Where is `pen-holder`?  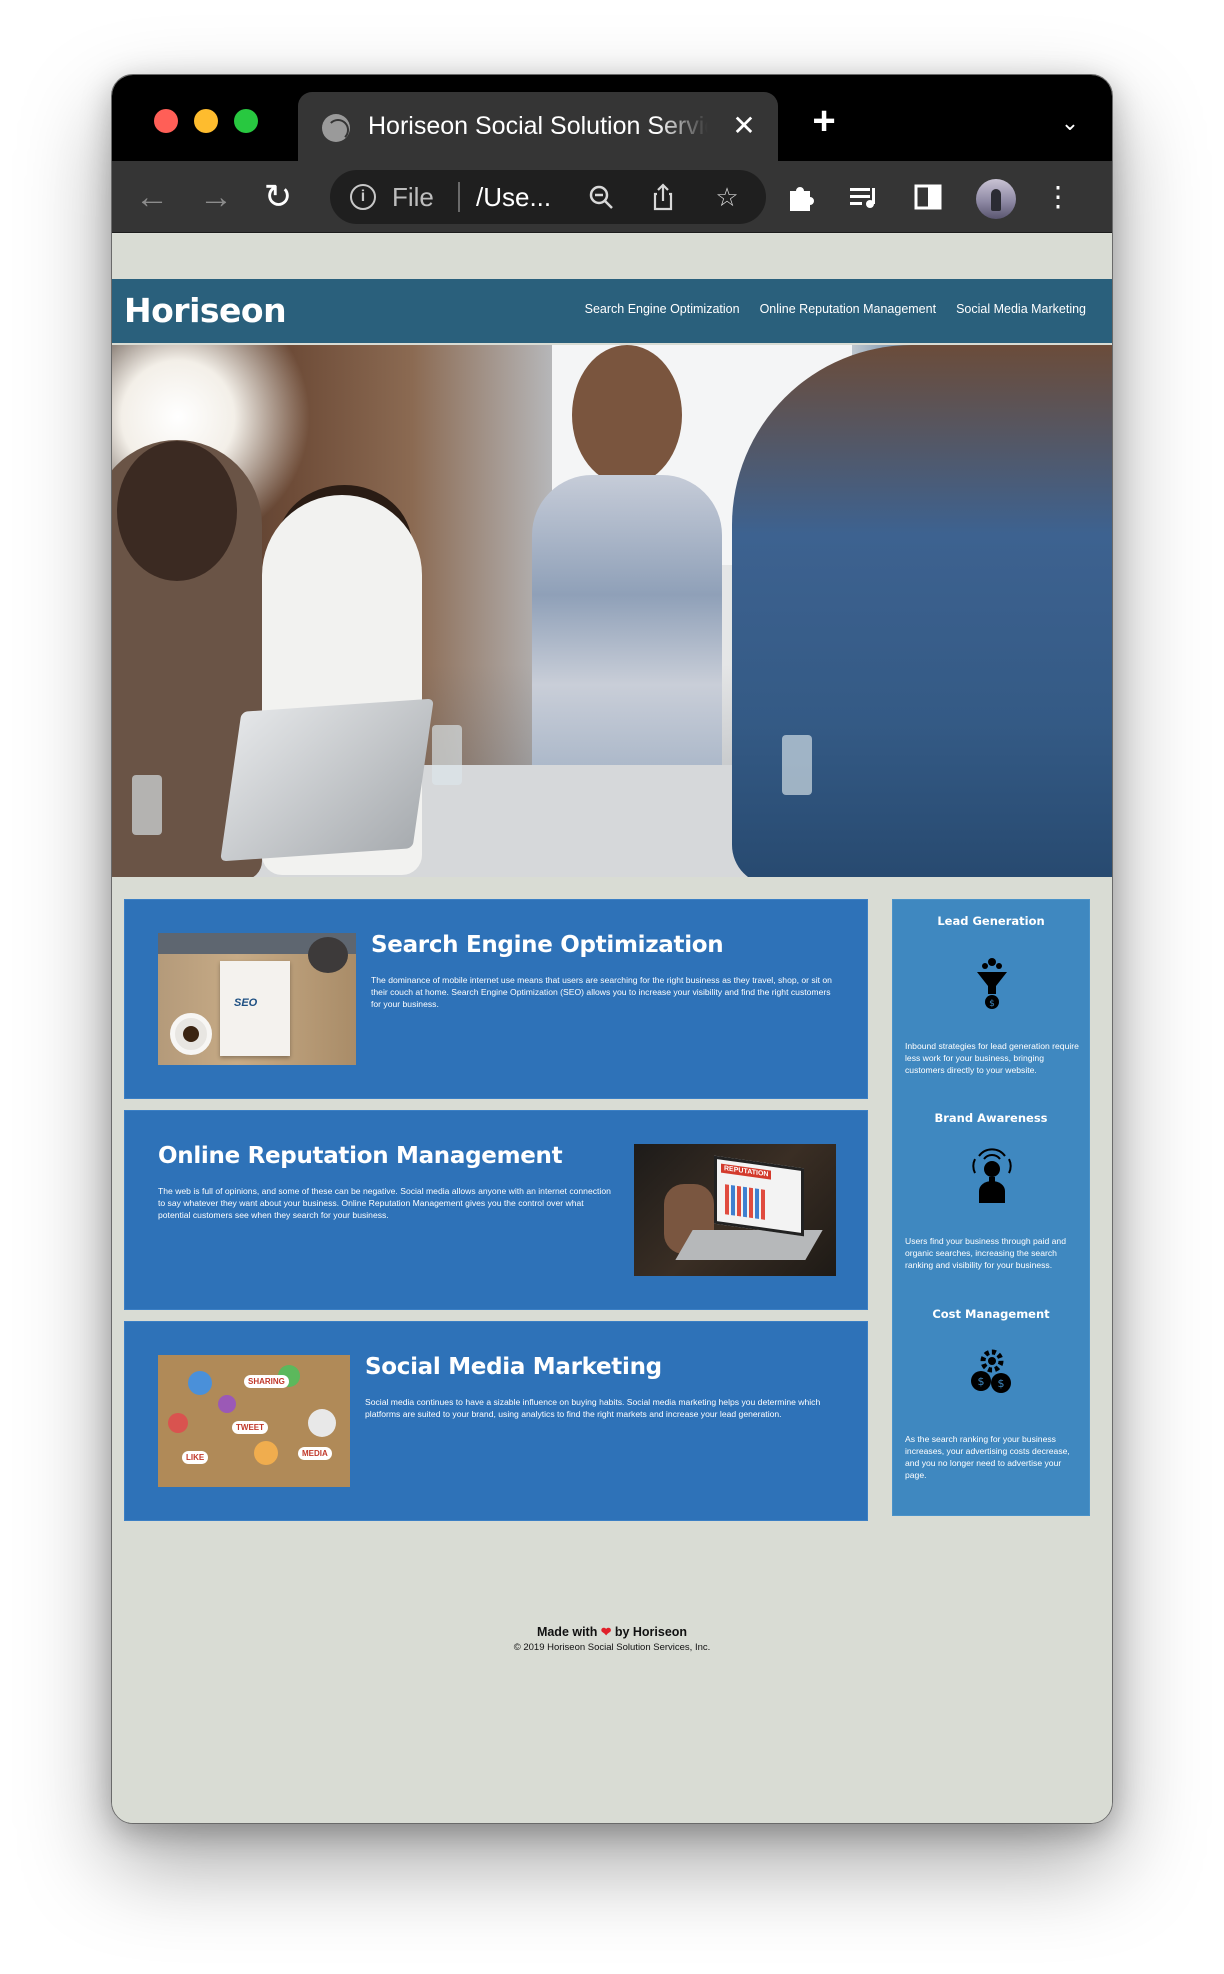
pen-holder is located at coordinates (328, 955).